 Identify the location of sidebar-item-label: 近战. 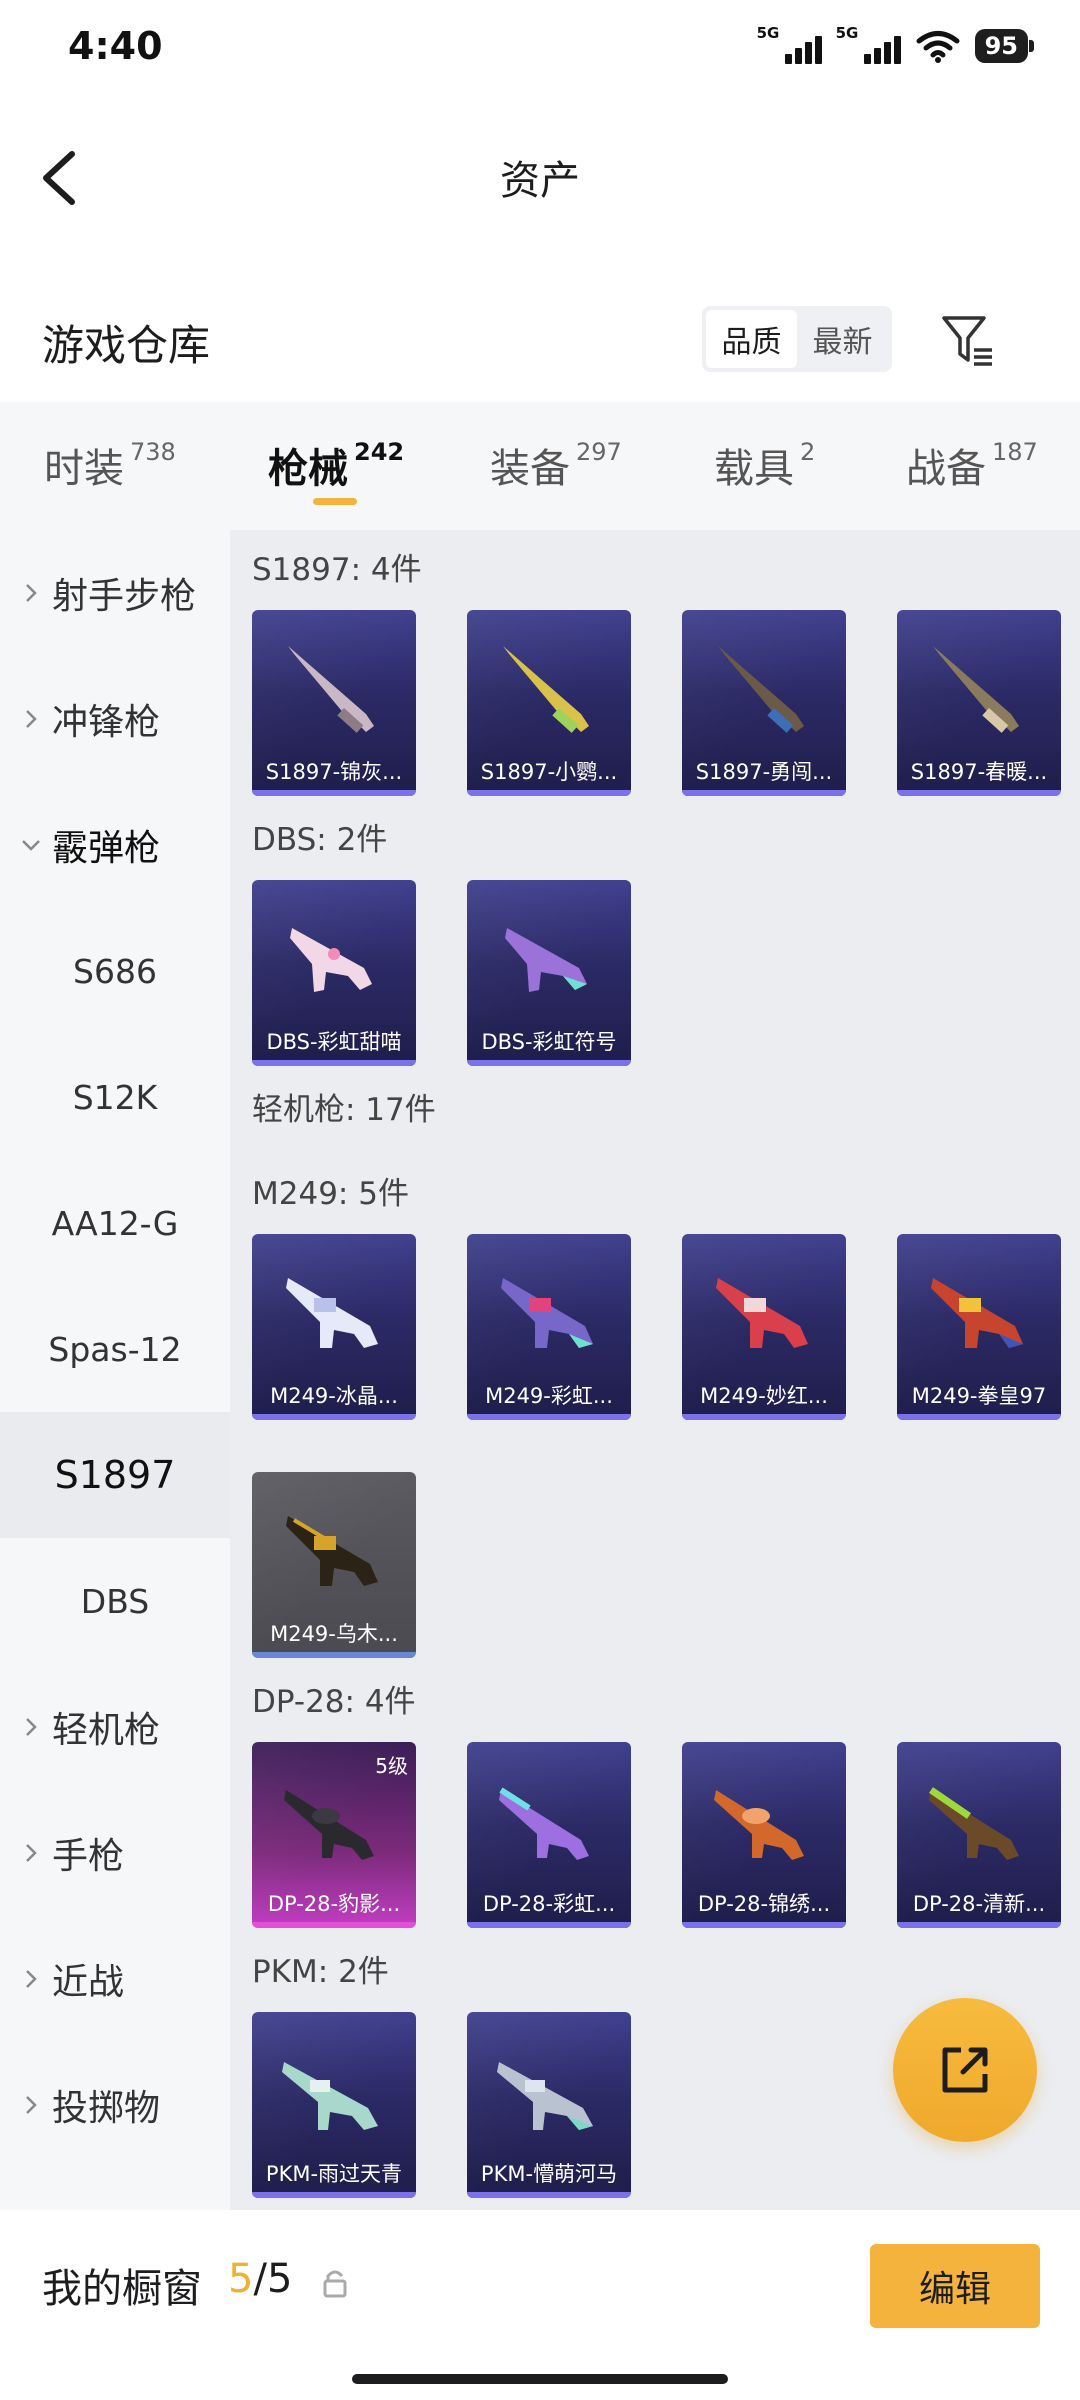
(88, 1982).